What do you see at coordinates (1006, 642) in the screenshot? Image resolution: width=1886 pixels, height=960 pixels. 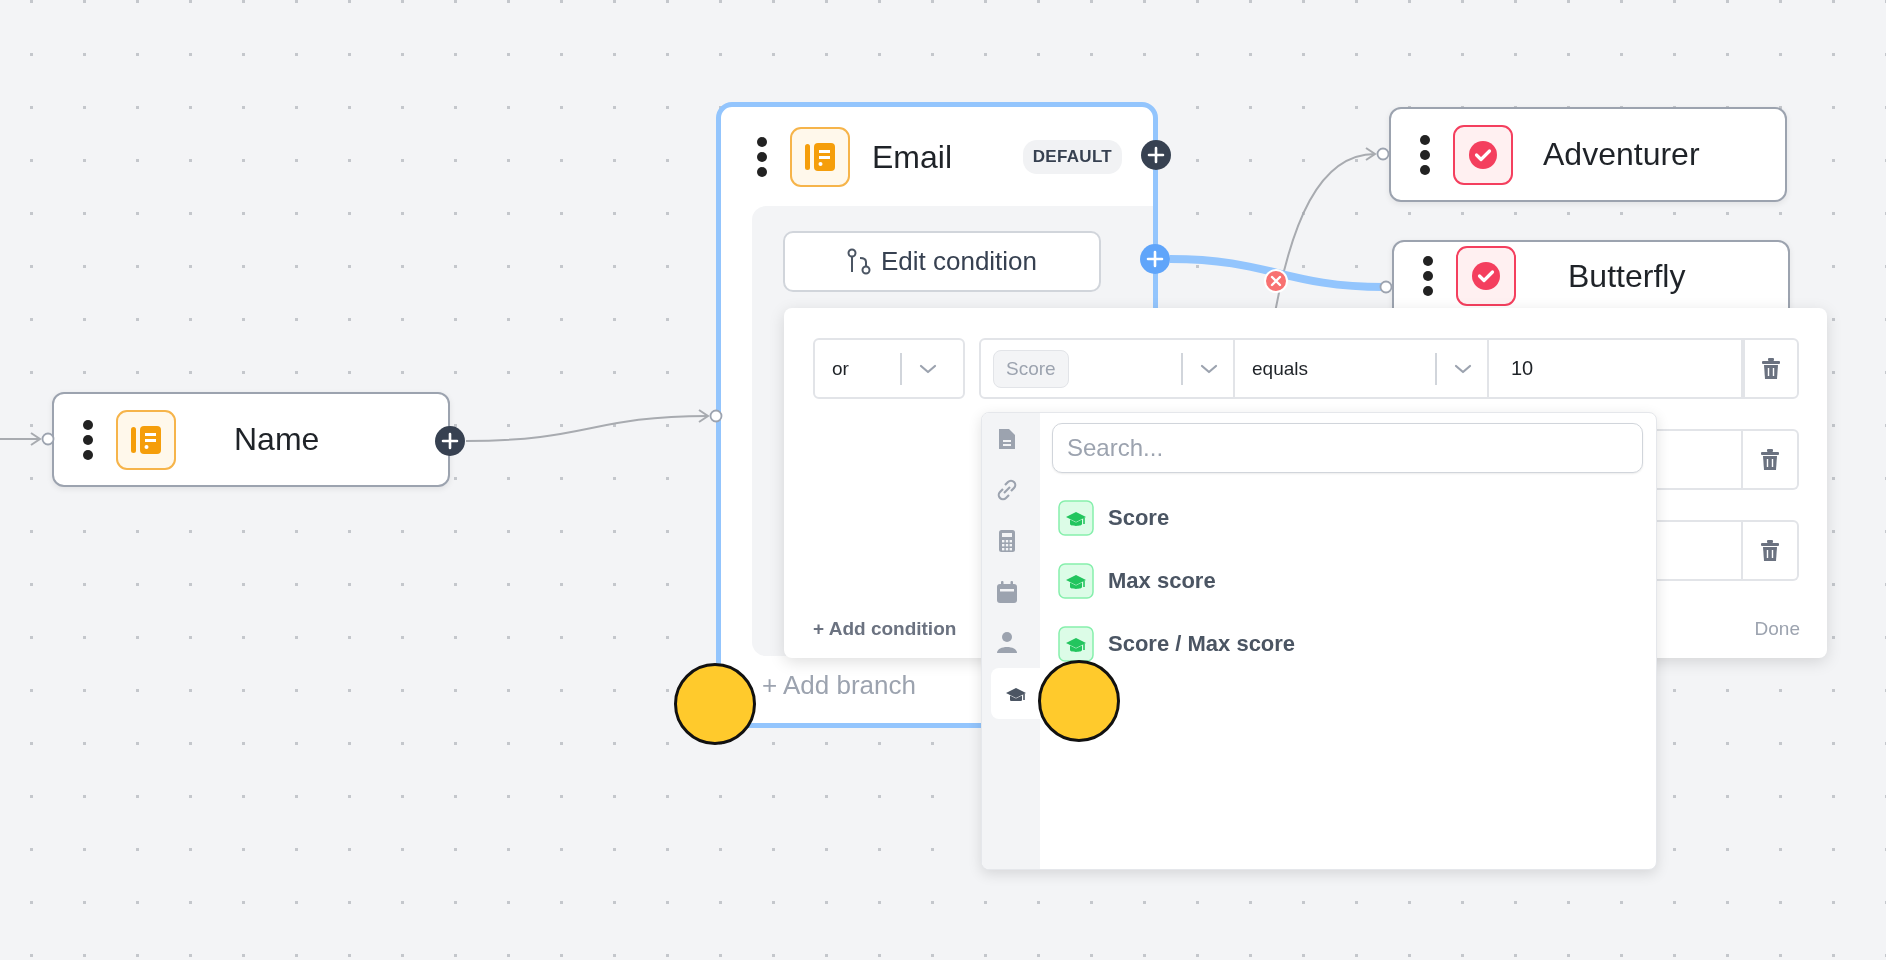 I see `person-icon` at bounding box center [1006, 642].